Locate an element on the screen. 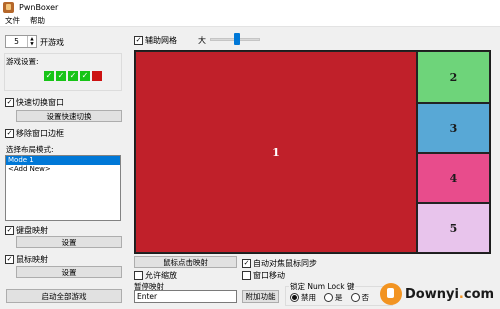 This screenshot has width=500, height=309. layout-mode-label: 选择布局模式: is located at coordinates (30, 149).